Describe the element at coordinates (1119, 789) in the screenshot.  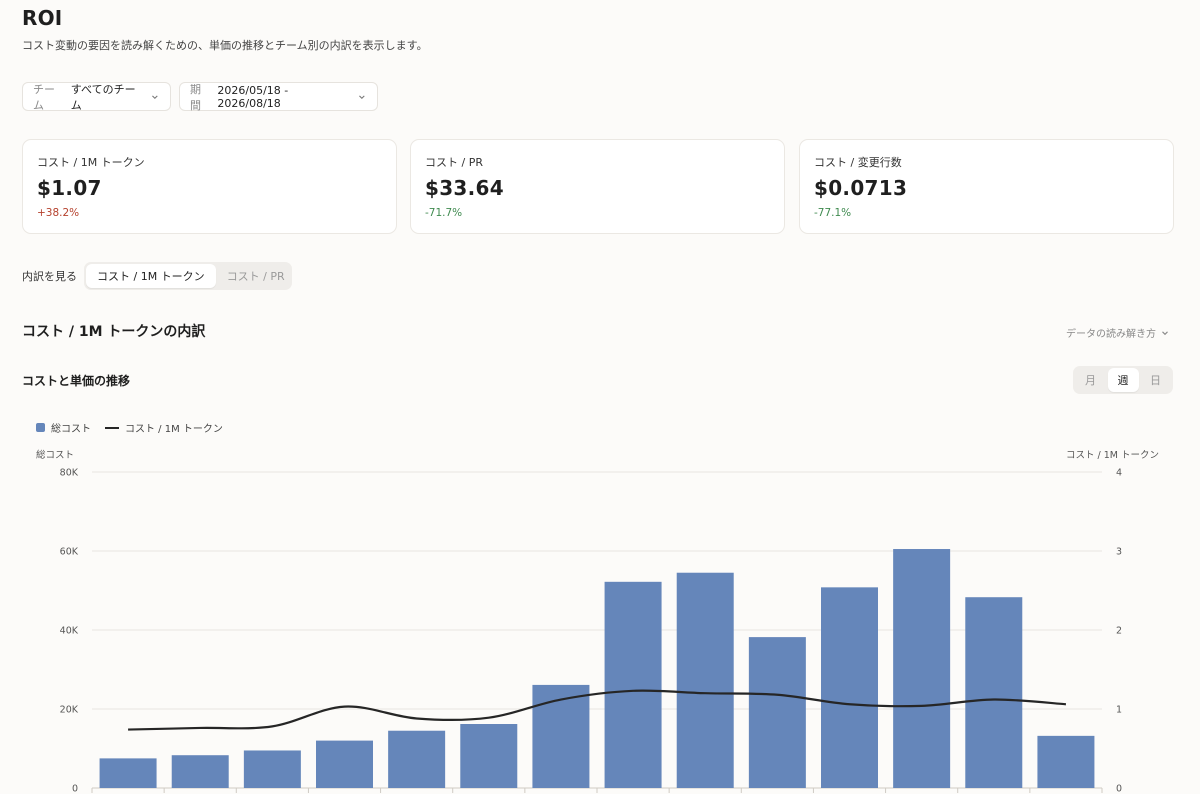
I see `y-right-tick-label: 0` at that location.